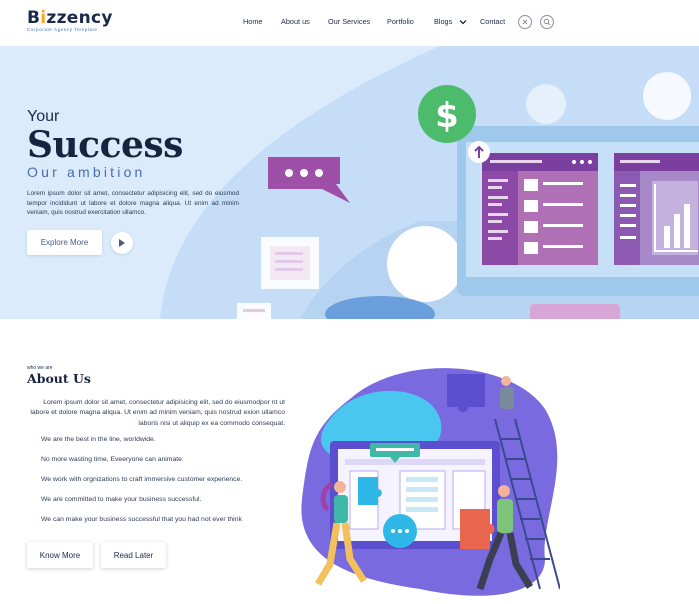  What do you see at coordinates (252, 21) in the screenshot?
I see `nav-item-home: Home` at bounding box center [252, 21].